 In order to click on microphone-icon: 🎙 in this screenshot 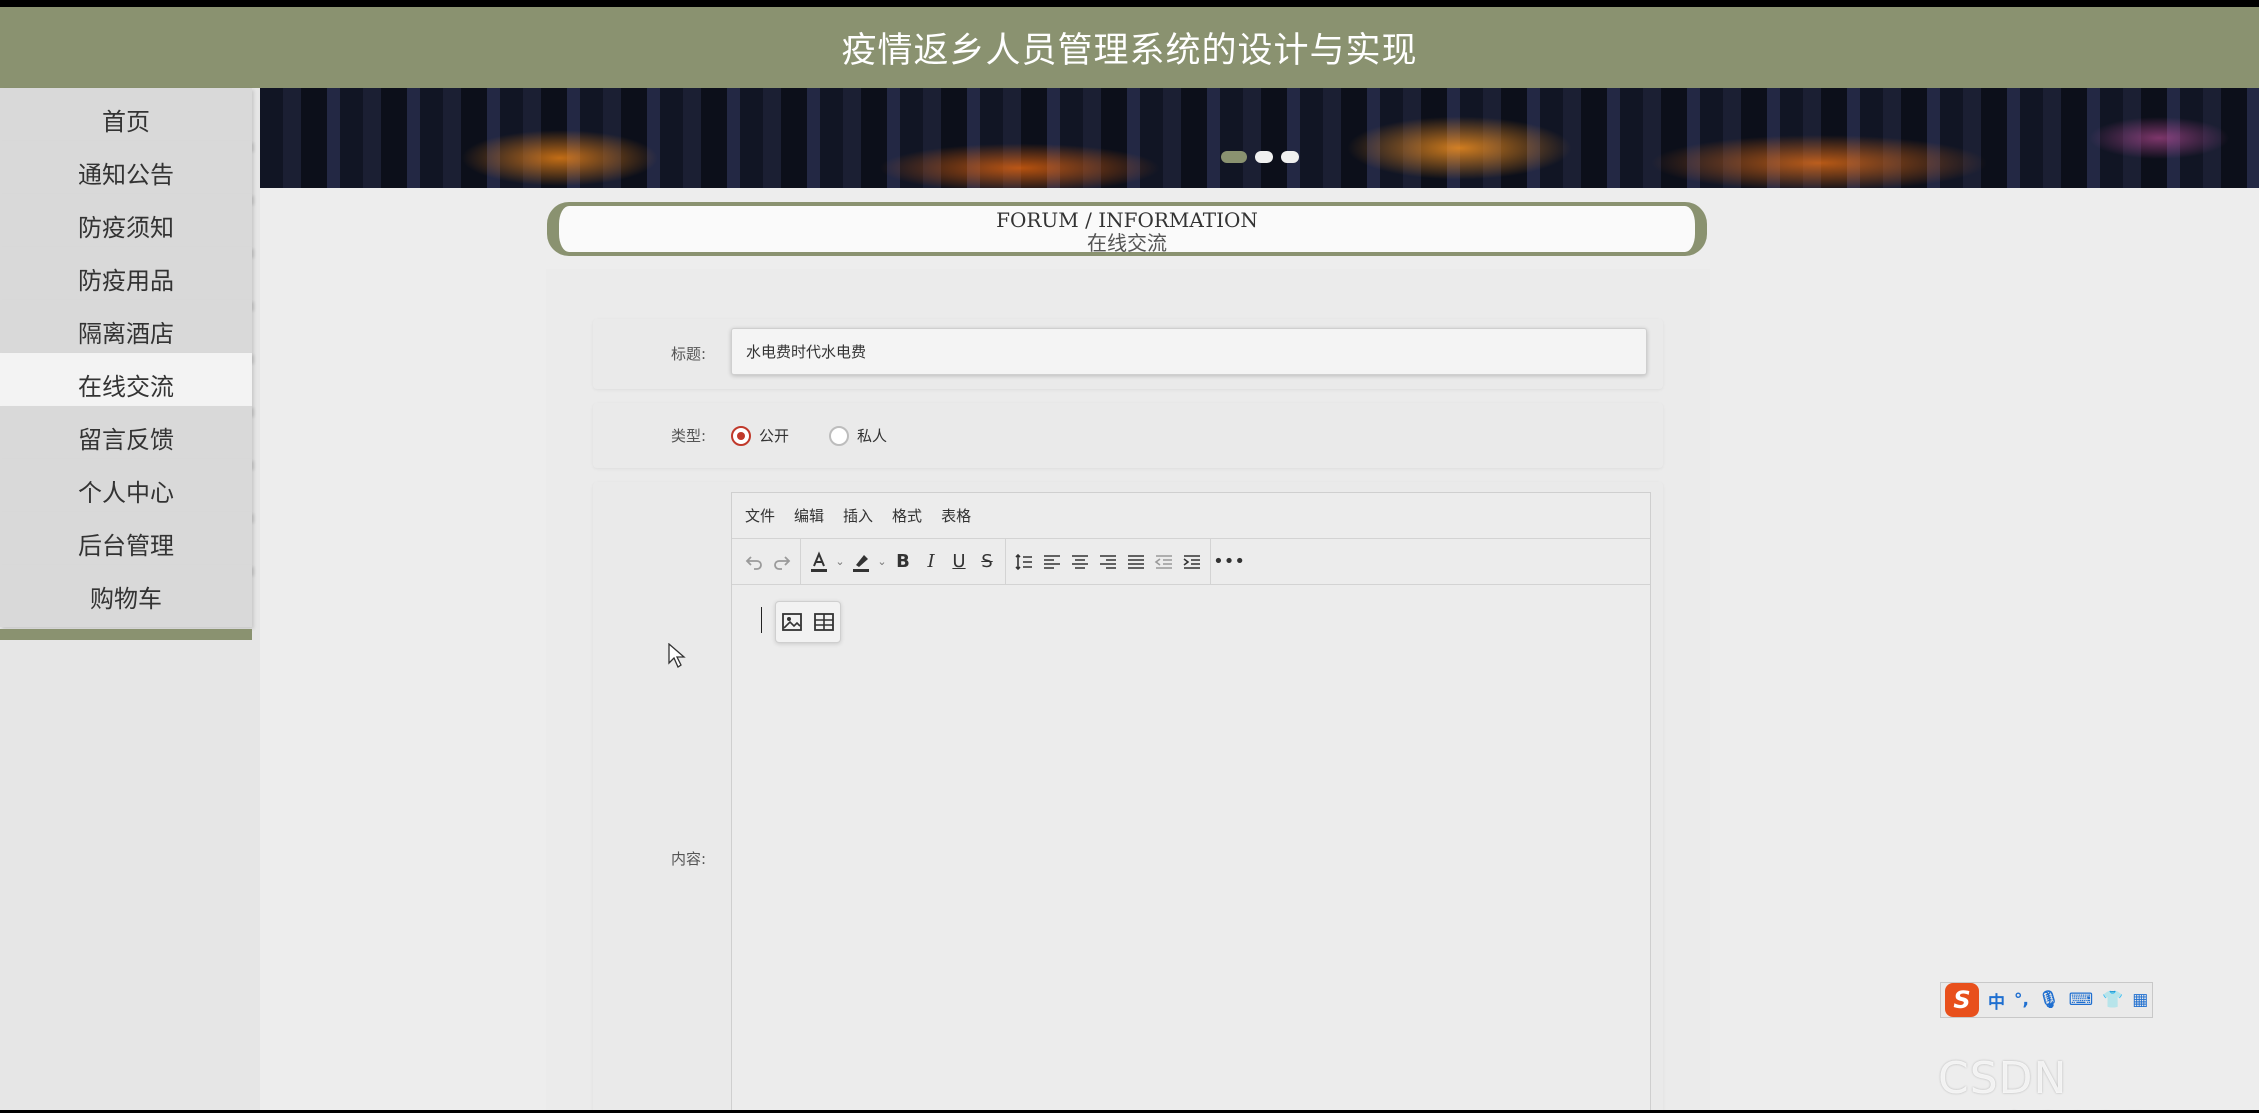, I will do `click(2049, 1000)`.